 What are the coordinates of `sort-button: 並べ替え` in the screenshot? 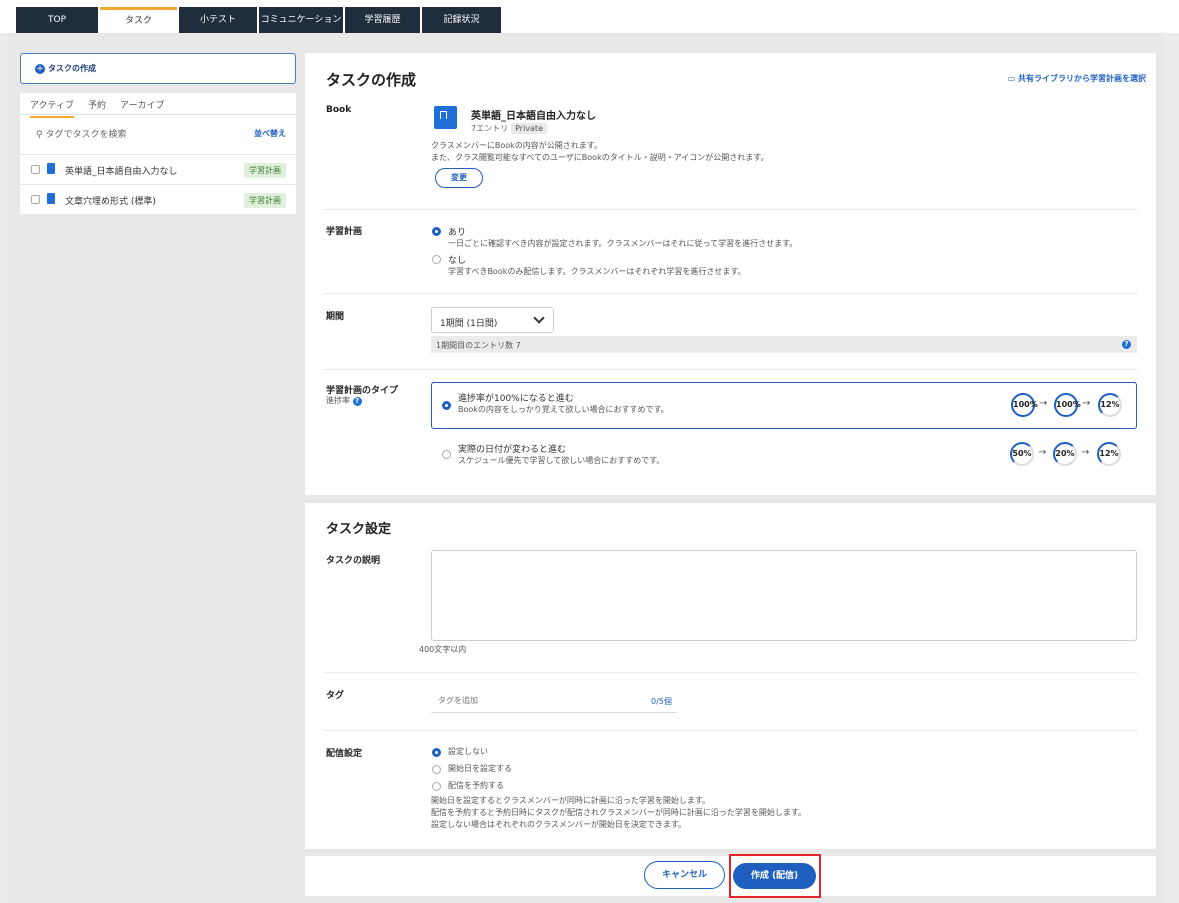 It's located at (270, 133).